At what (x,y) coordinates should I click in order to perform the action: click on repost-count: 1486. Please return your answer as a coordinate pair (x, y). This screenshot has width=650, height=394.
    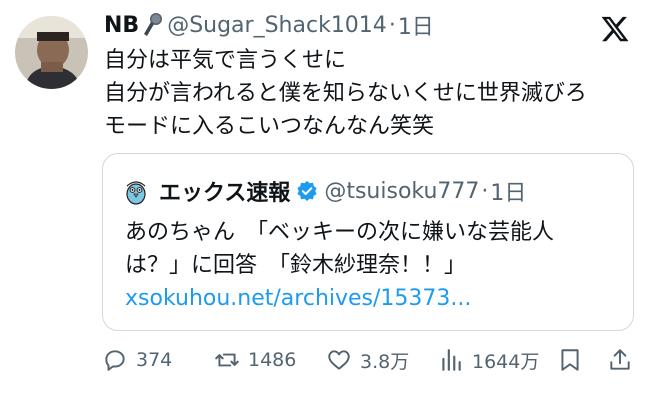
    Looking at the image, I should click on (272, 360).